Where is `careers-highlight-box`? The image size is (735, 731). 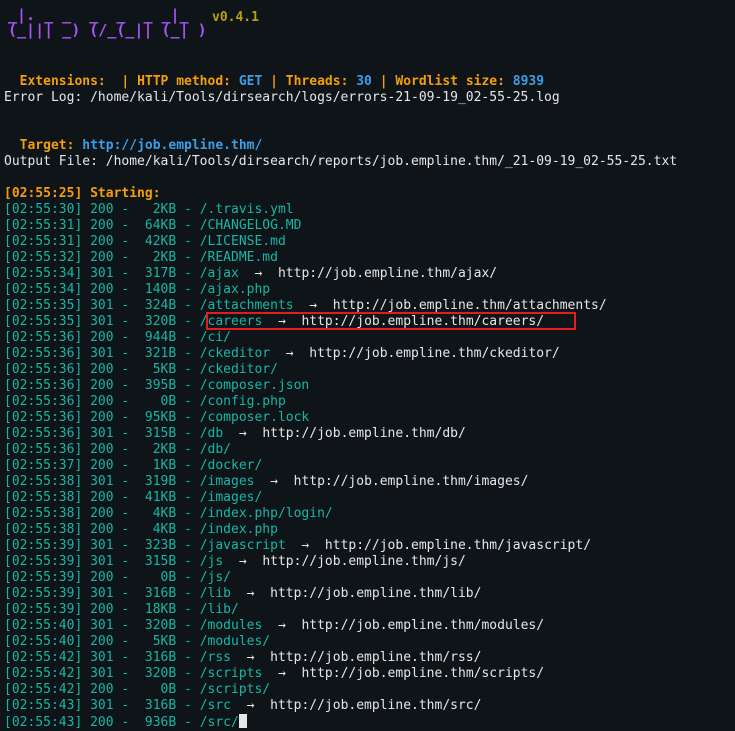 careers-highlight-box is located at coordinates (391, 321).